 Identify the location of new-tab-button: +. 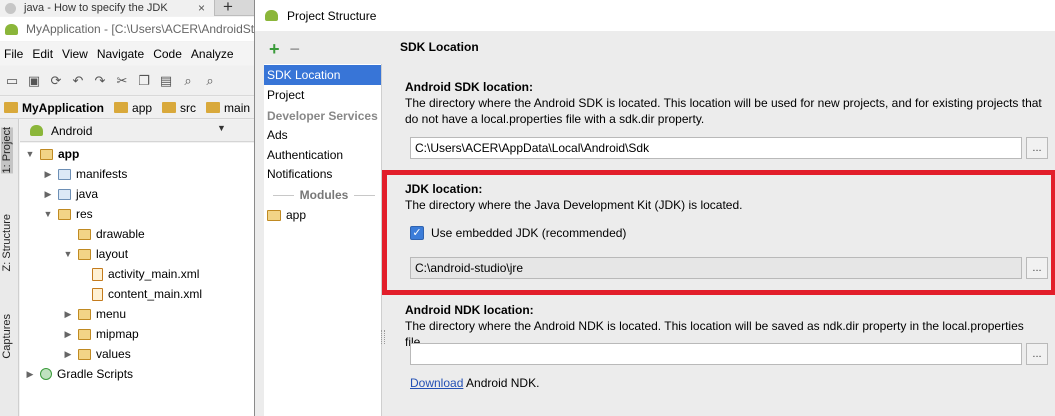
(228, 8).